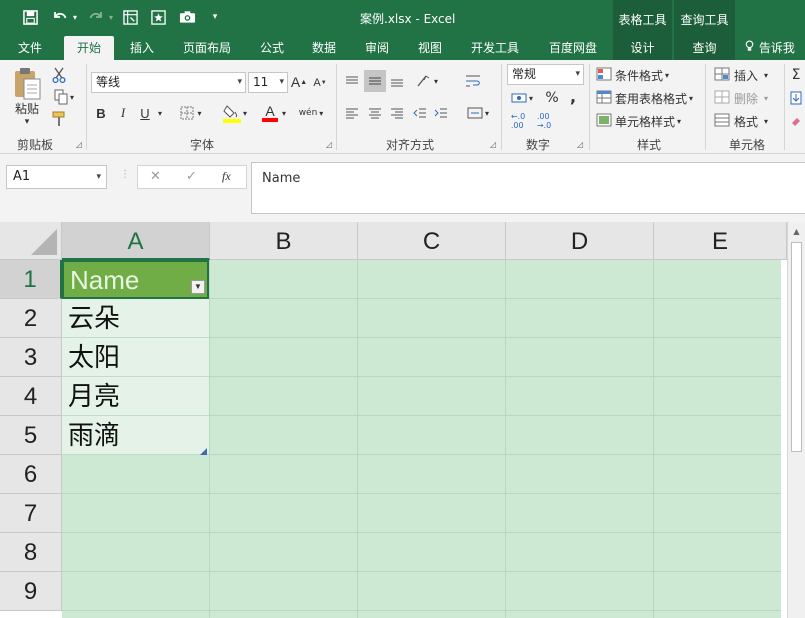  Describe the element at coordinates (135, 435) in the screenshot. I see `cell-a5: 雨滴` at that location.